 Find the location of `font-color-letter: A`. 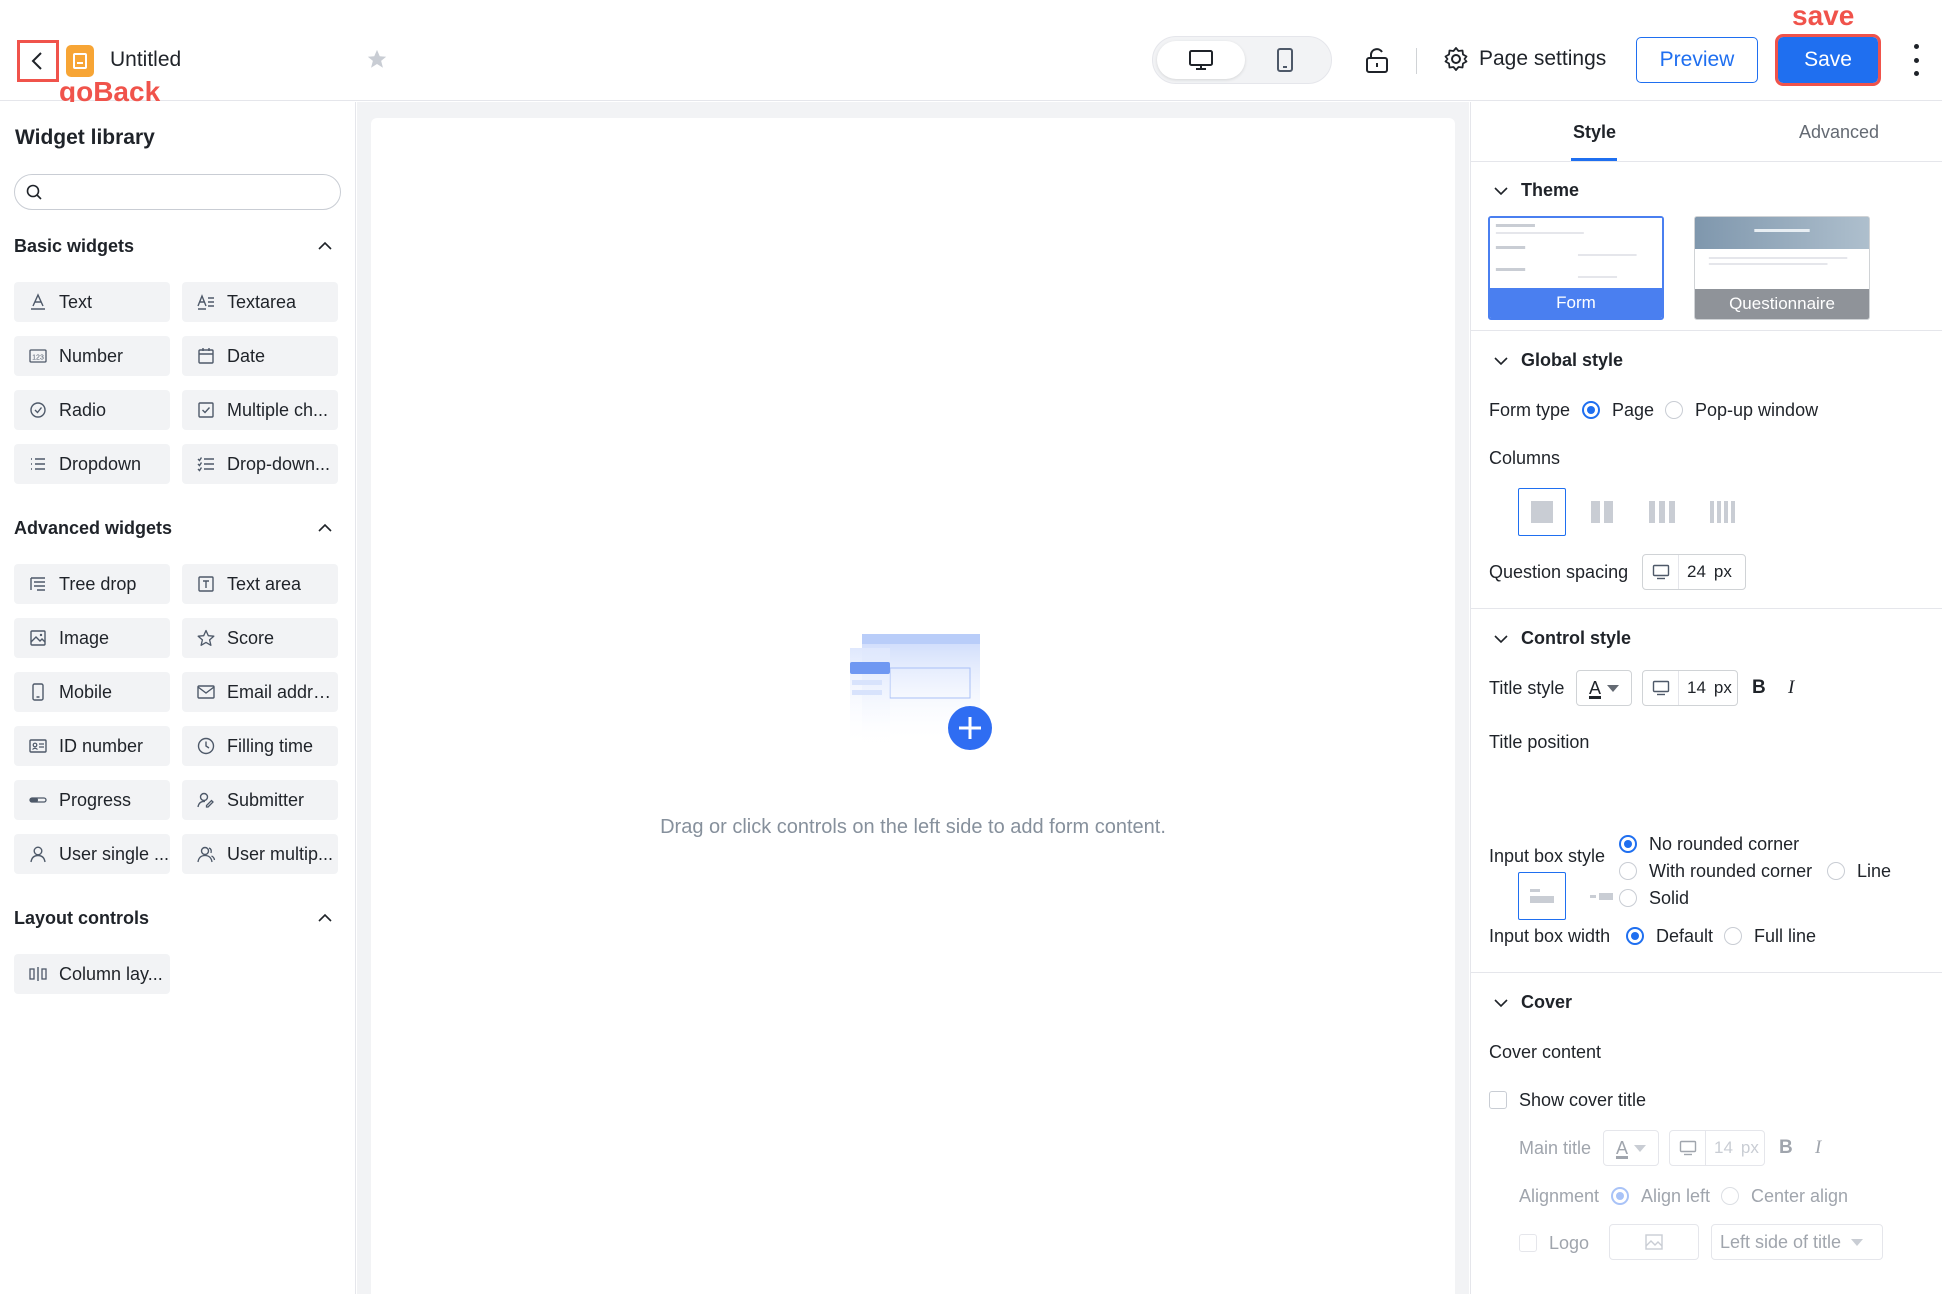

font-color-letter: A is located at coordinates (1594, 687).